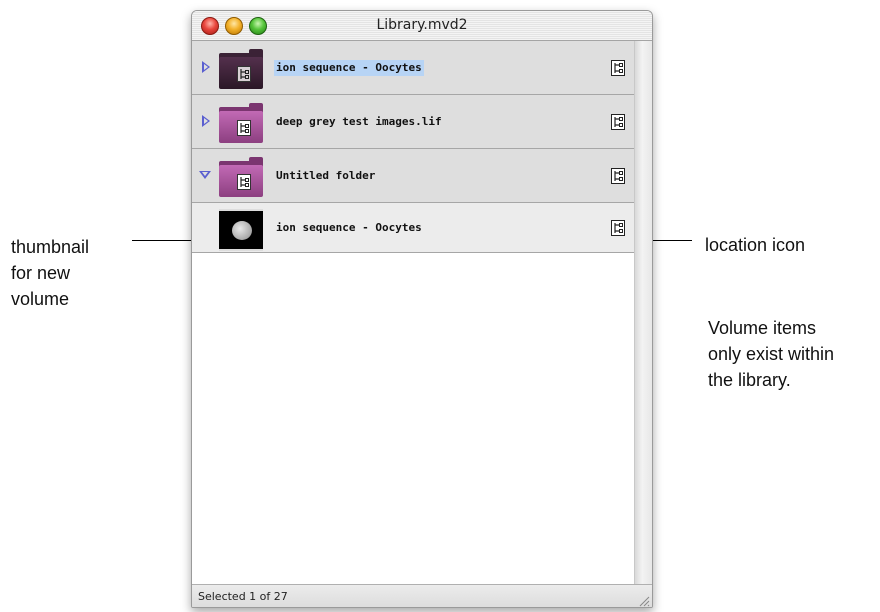 This screenshot has height=612, width=880. Describe the element at coordinates (755, 245) in the screenshot. I see `location-icon-annotation: location icon` at that location.